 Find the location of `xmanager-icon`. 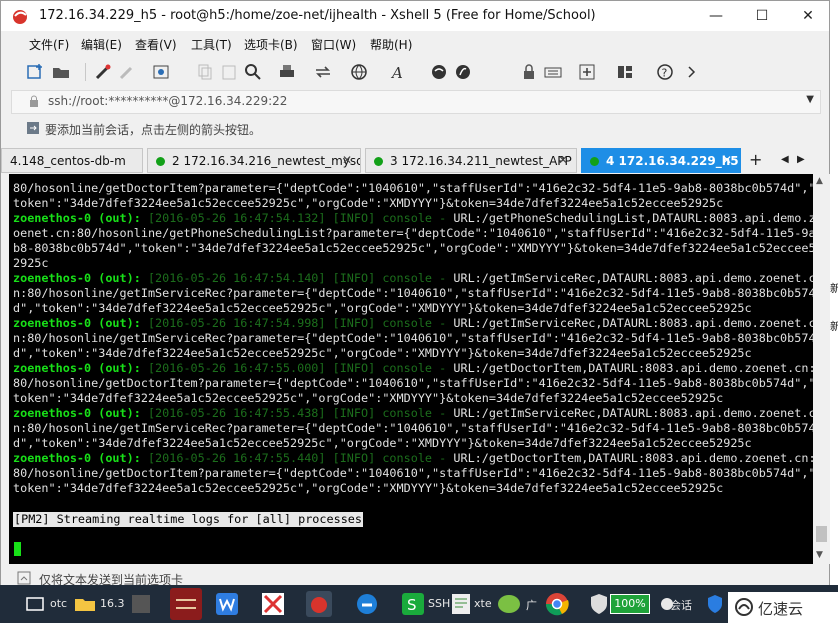

xmanager-icon is located at coordinates (463, 72).